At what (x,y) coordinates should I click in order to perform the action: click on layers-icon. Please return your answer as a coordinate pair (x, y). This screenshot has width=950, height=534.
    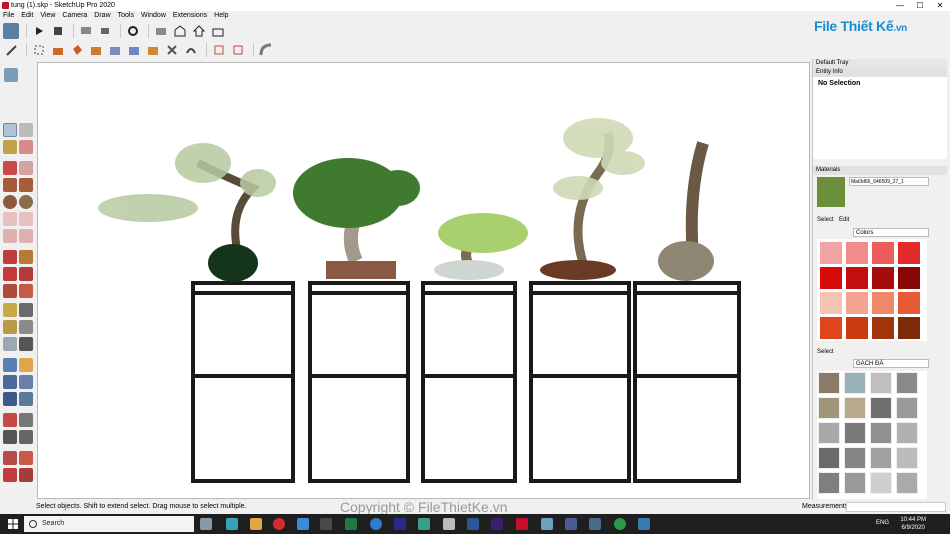
    Looking at the image, I should click on (105, 31).